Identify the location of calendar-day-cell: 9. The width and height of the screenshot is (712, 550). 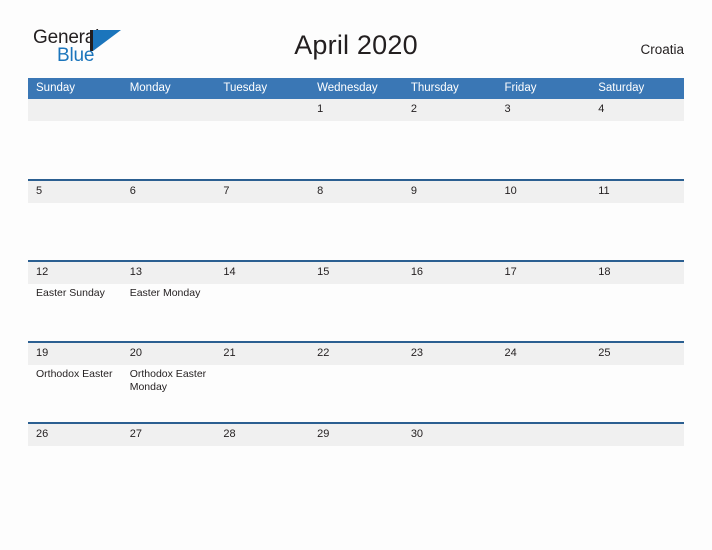
(449, 220).